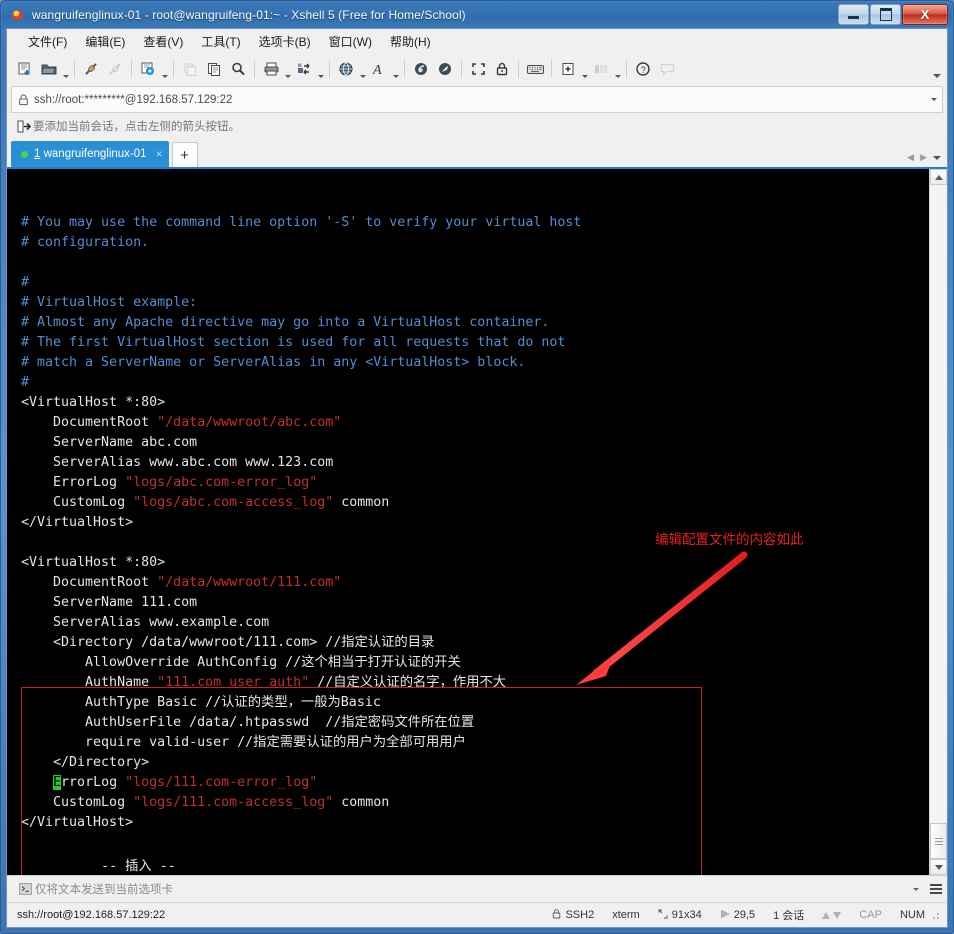  What do you see at coordinates (241, 662) in the screenshot?
I see `terminal-text: AllowOverride AuthConfig //这个相当于打开认证的开关` at bounding box center [241, 662].